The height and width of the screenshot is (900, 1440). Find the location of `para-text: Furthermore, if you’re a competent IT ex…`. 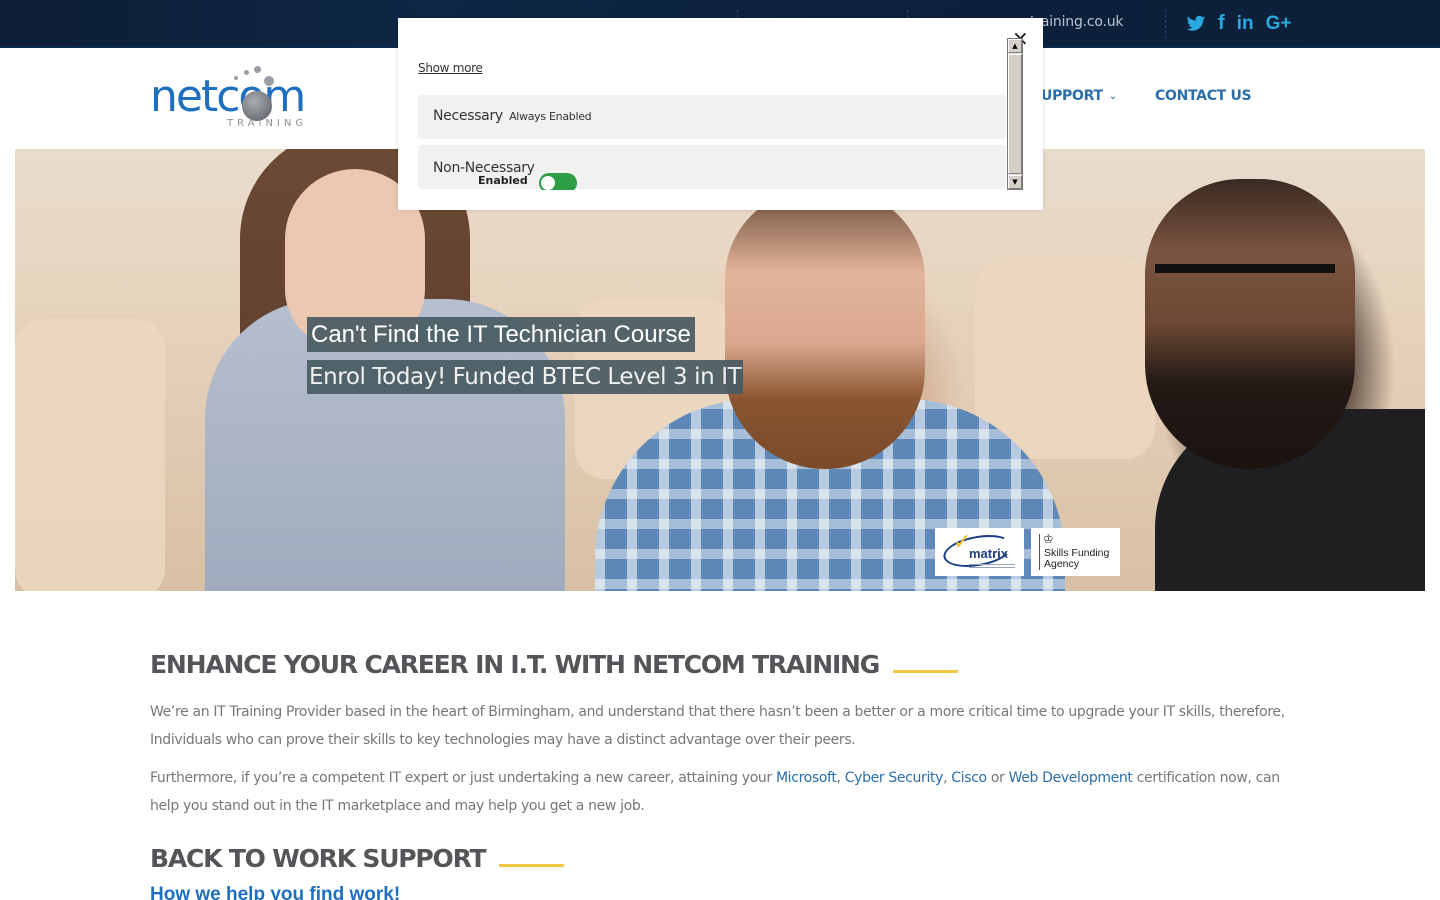

para-text: Furthermore, if you’re a competent IT ex… is located at coordinates (463, 778).